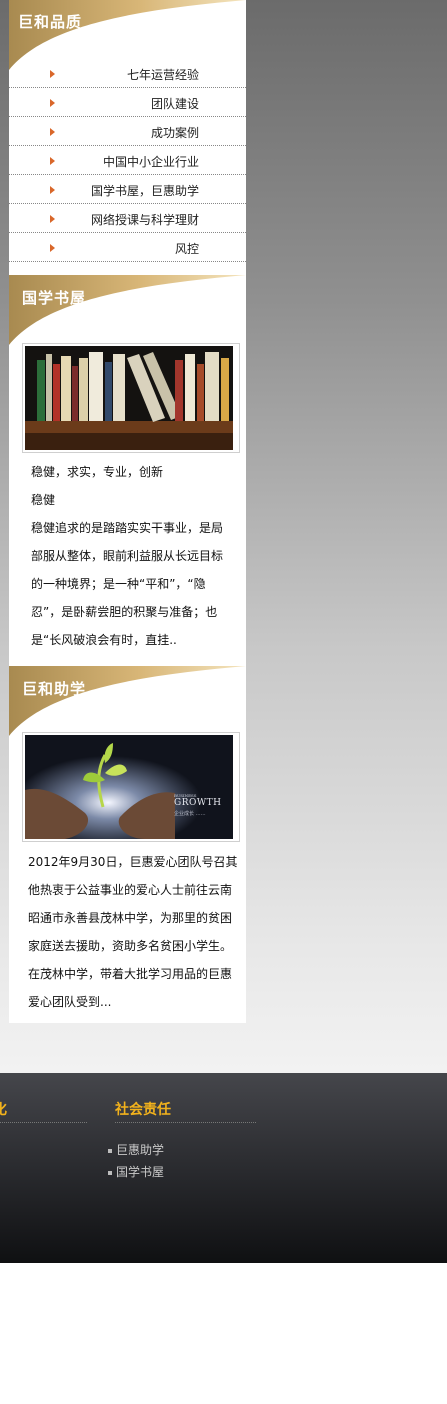 Image resolution: width=447 pixels, height=1404 pixels. What do you see at coordinates (124, 612) in the screenshot?
I see `text-line: 忍”，是卧薪尝胆的积聚与准备；也` at bounding box center [124, 612].